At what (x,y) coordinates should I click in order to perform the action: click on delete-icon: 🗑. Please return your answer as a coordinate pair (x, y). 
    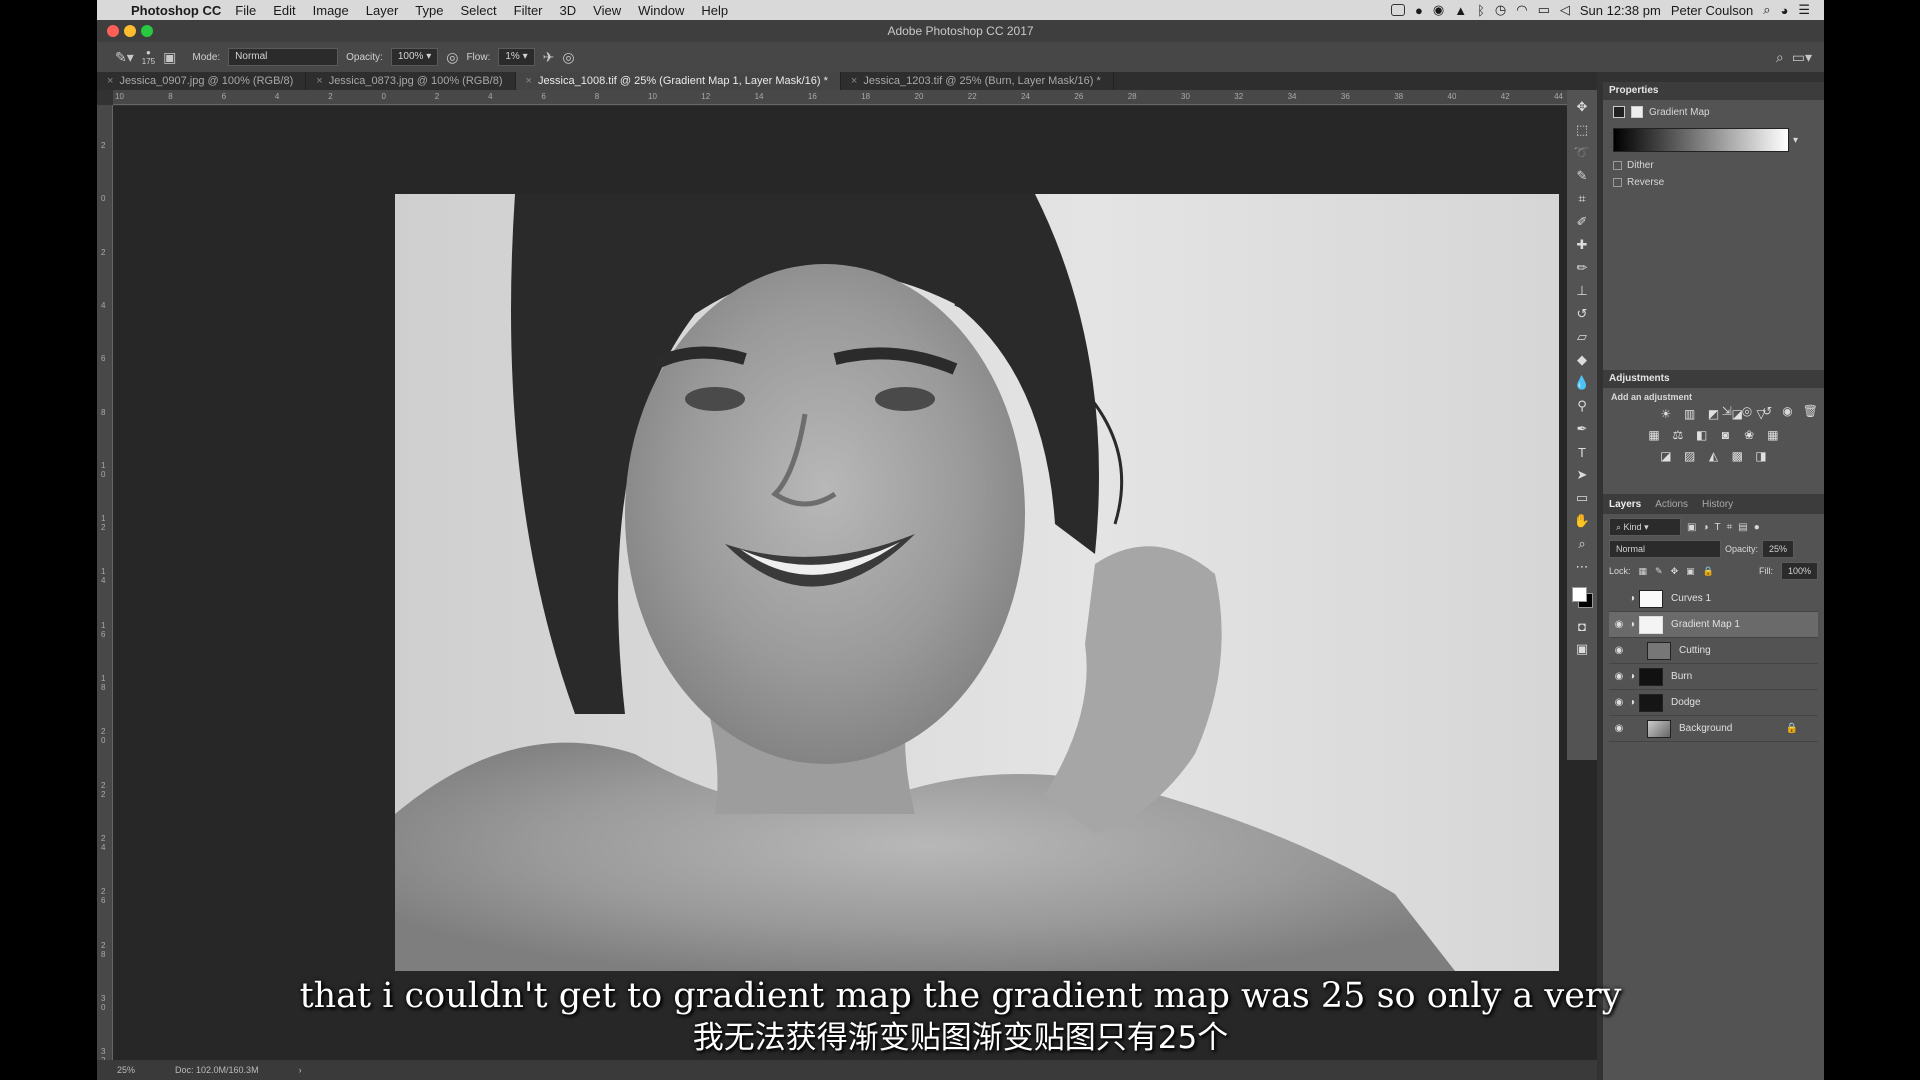
    Looking at the image, I should click on (1810, 411).